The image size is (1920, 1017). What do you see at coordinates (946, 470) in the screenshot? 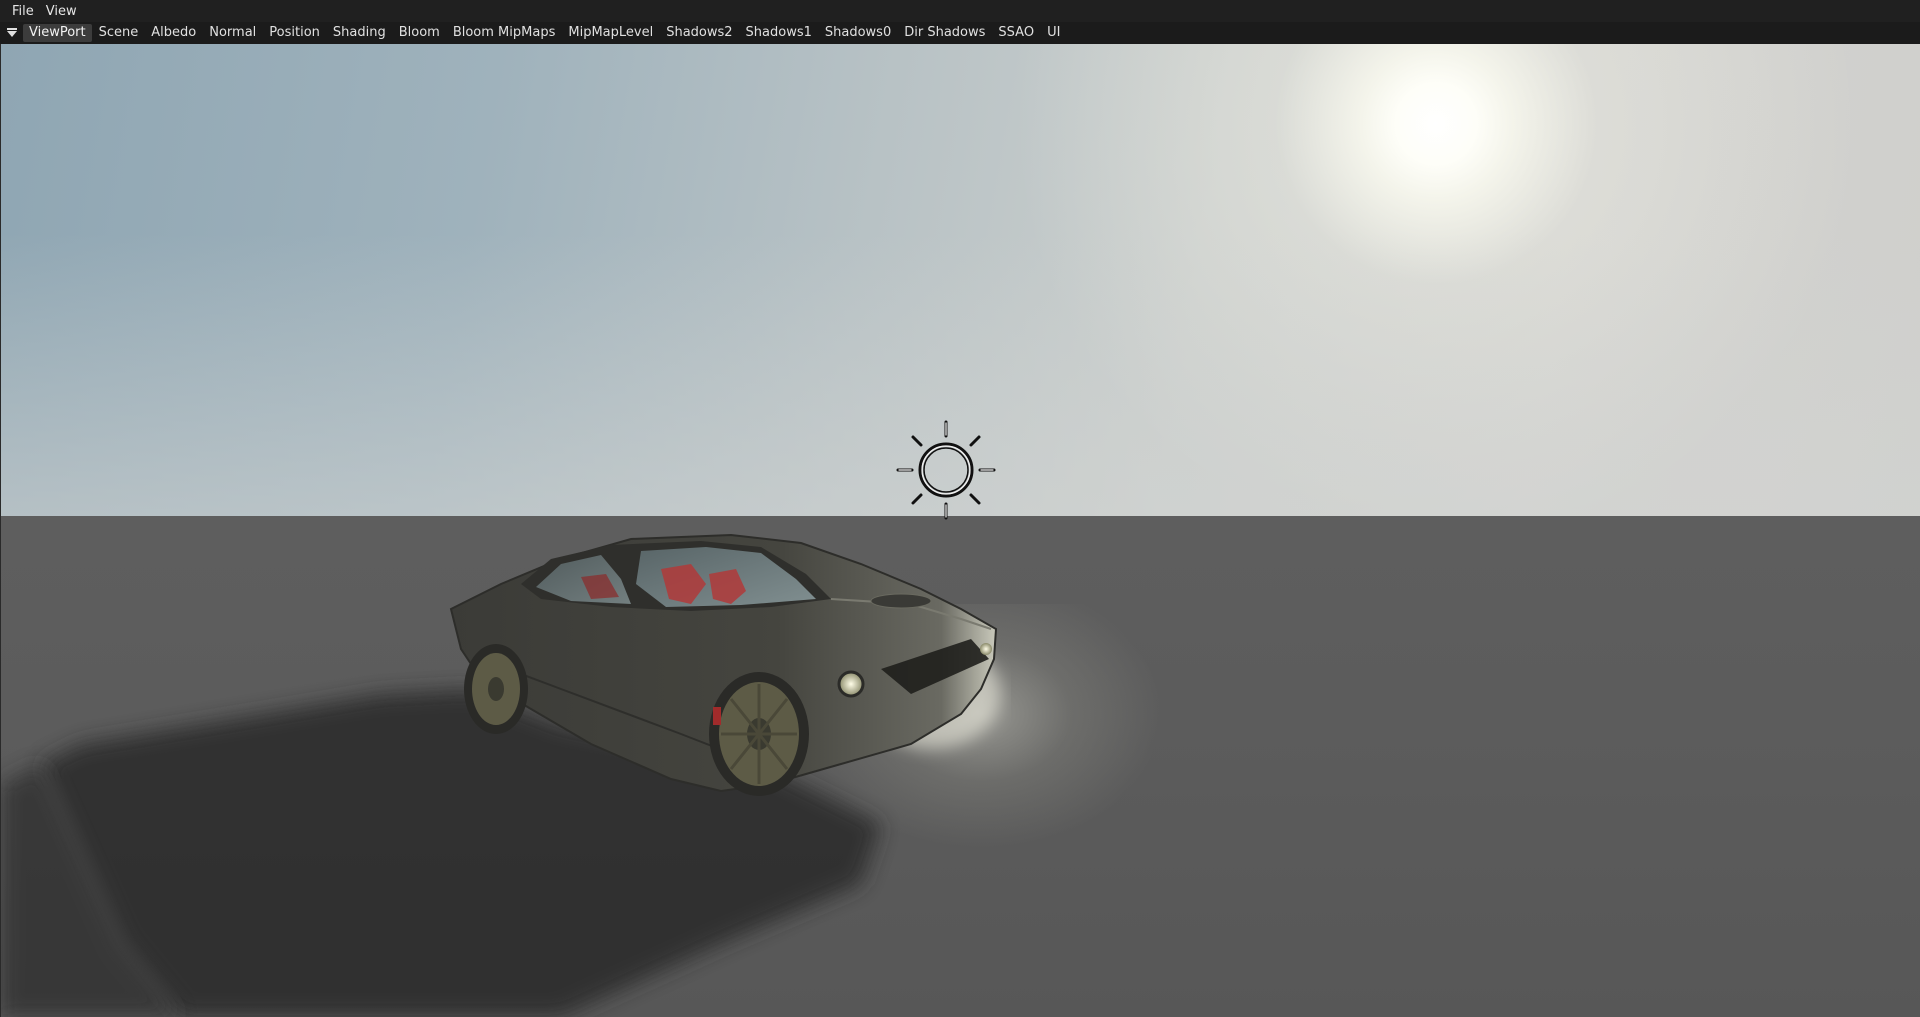
I see `sun-light-gizmo-icon` at bounding box center [946, 470].